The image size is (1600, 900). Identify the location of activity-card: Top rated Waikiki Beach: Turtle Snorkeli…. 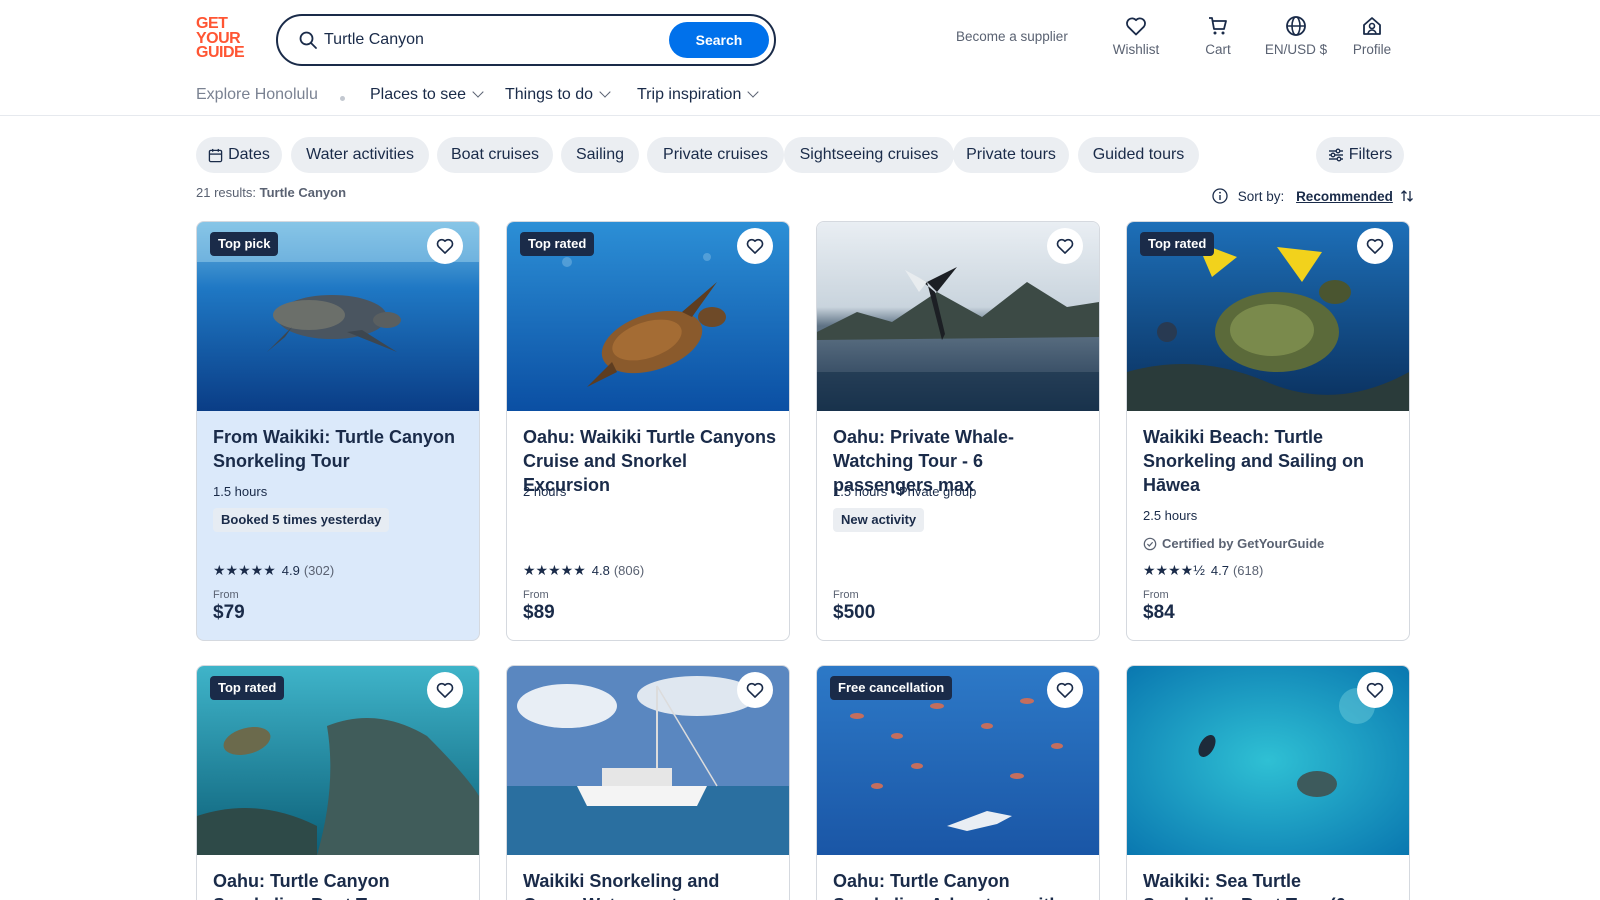
(1268, 431).